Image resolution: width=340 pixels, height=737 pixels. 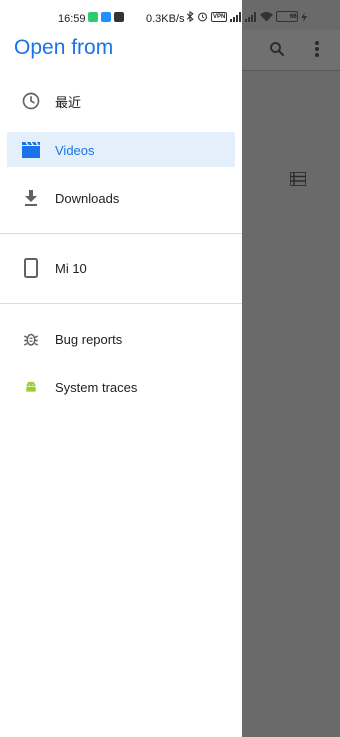 I want to click on download-icon, so click(x=31, y=198).